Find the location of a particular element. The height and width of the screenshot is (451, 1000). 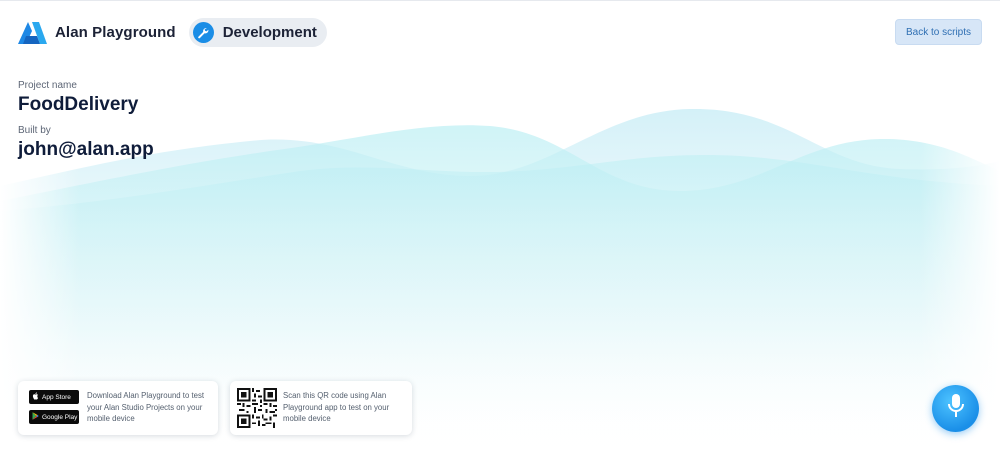

qr-code-icon is located at coordinates (257, 408).